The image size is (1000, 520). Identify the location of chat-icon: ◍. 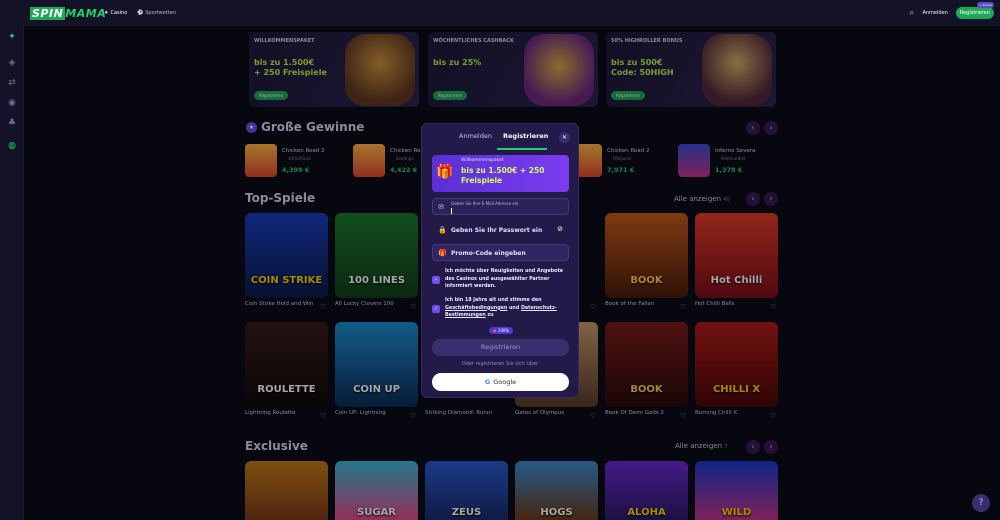
(12, 146).